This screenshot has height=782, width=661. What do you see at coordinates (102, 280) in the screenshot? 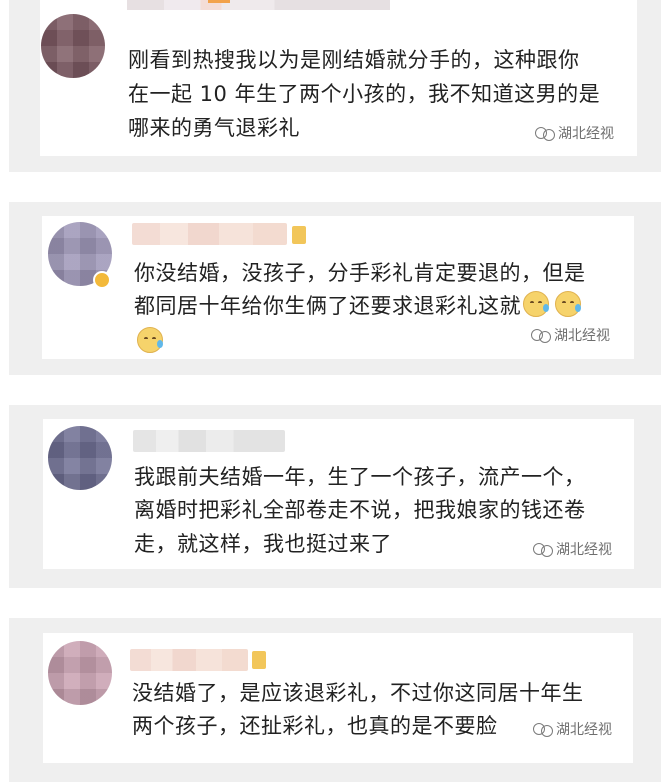
I see `vip-badge-icon` at bounding box center [102, 280].